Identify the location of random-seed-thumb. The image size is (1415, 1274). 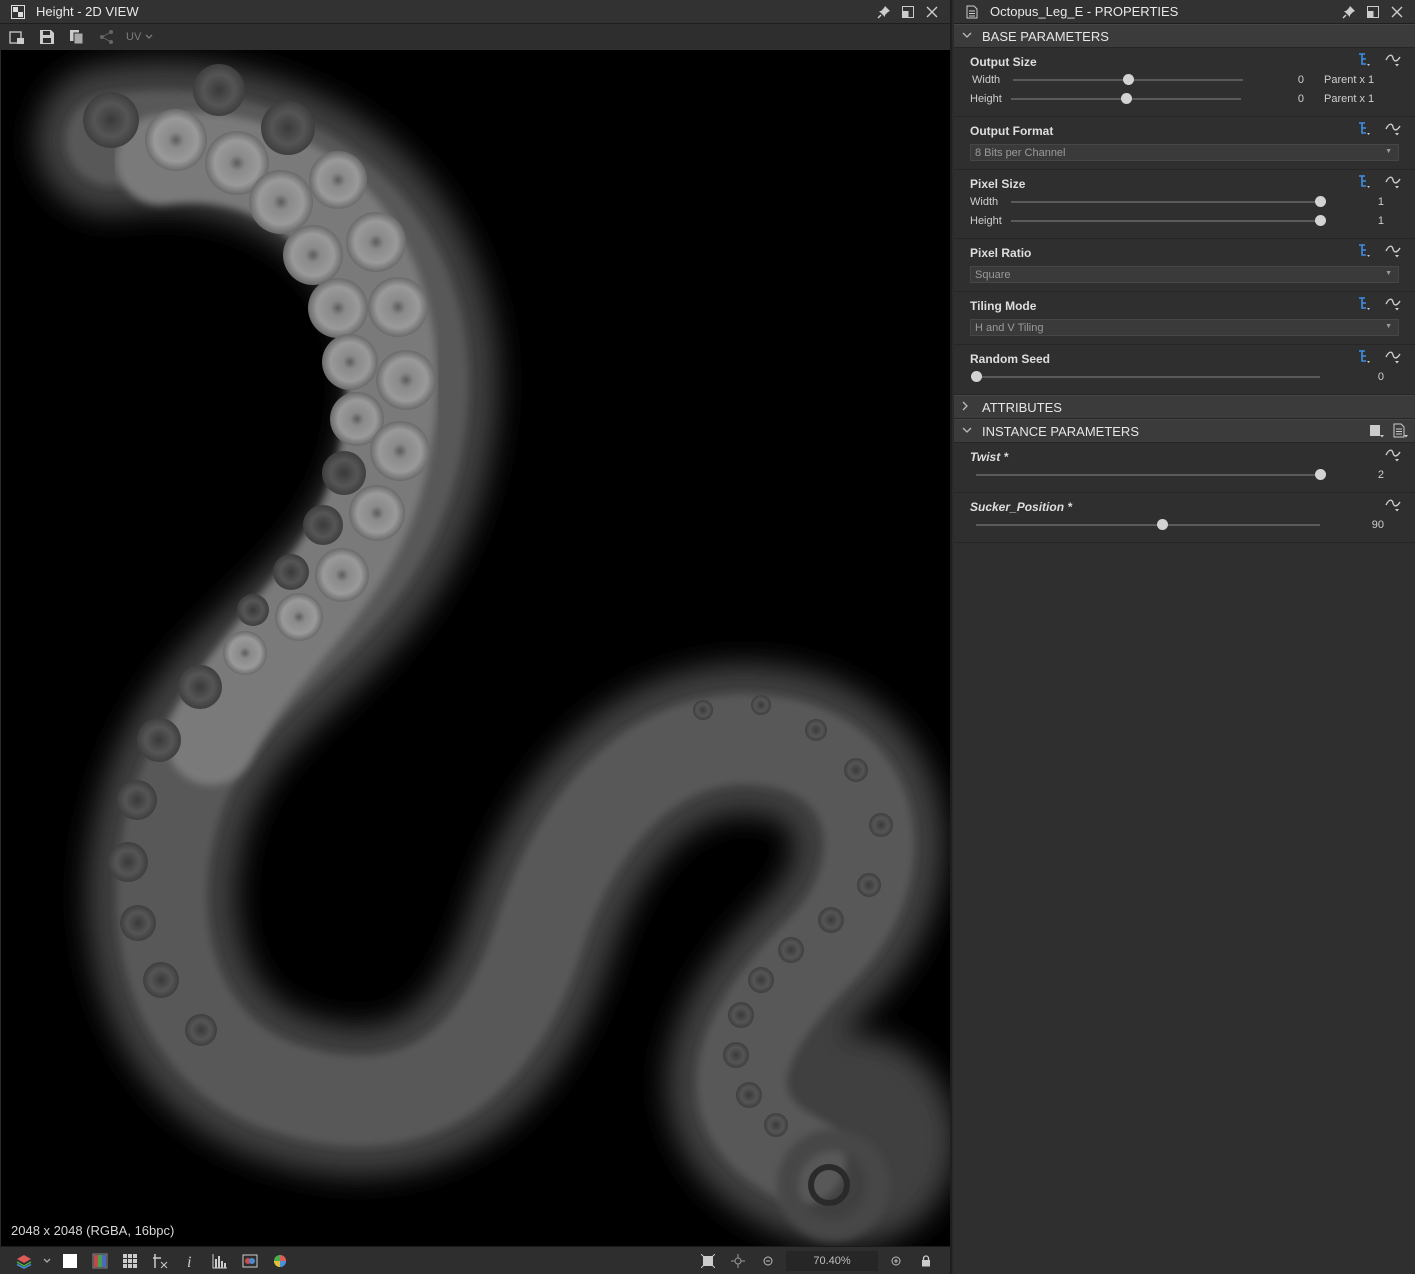
(976, 376).